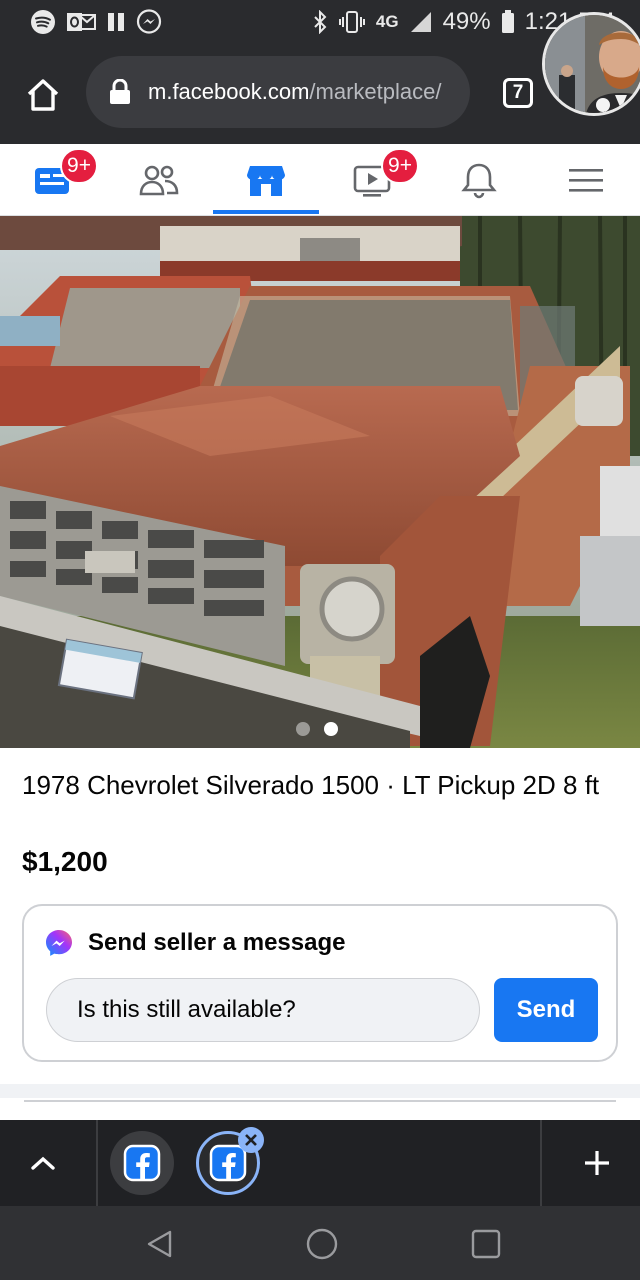  I want to click on facebook-nav-bar: 9+ 9+, so click(320, 180).